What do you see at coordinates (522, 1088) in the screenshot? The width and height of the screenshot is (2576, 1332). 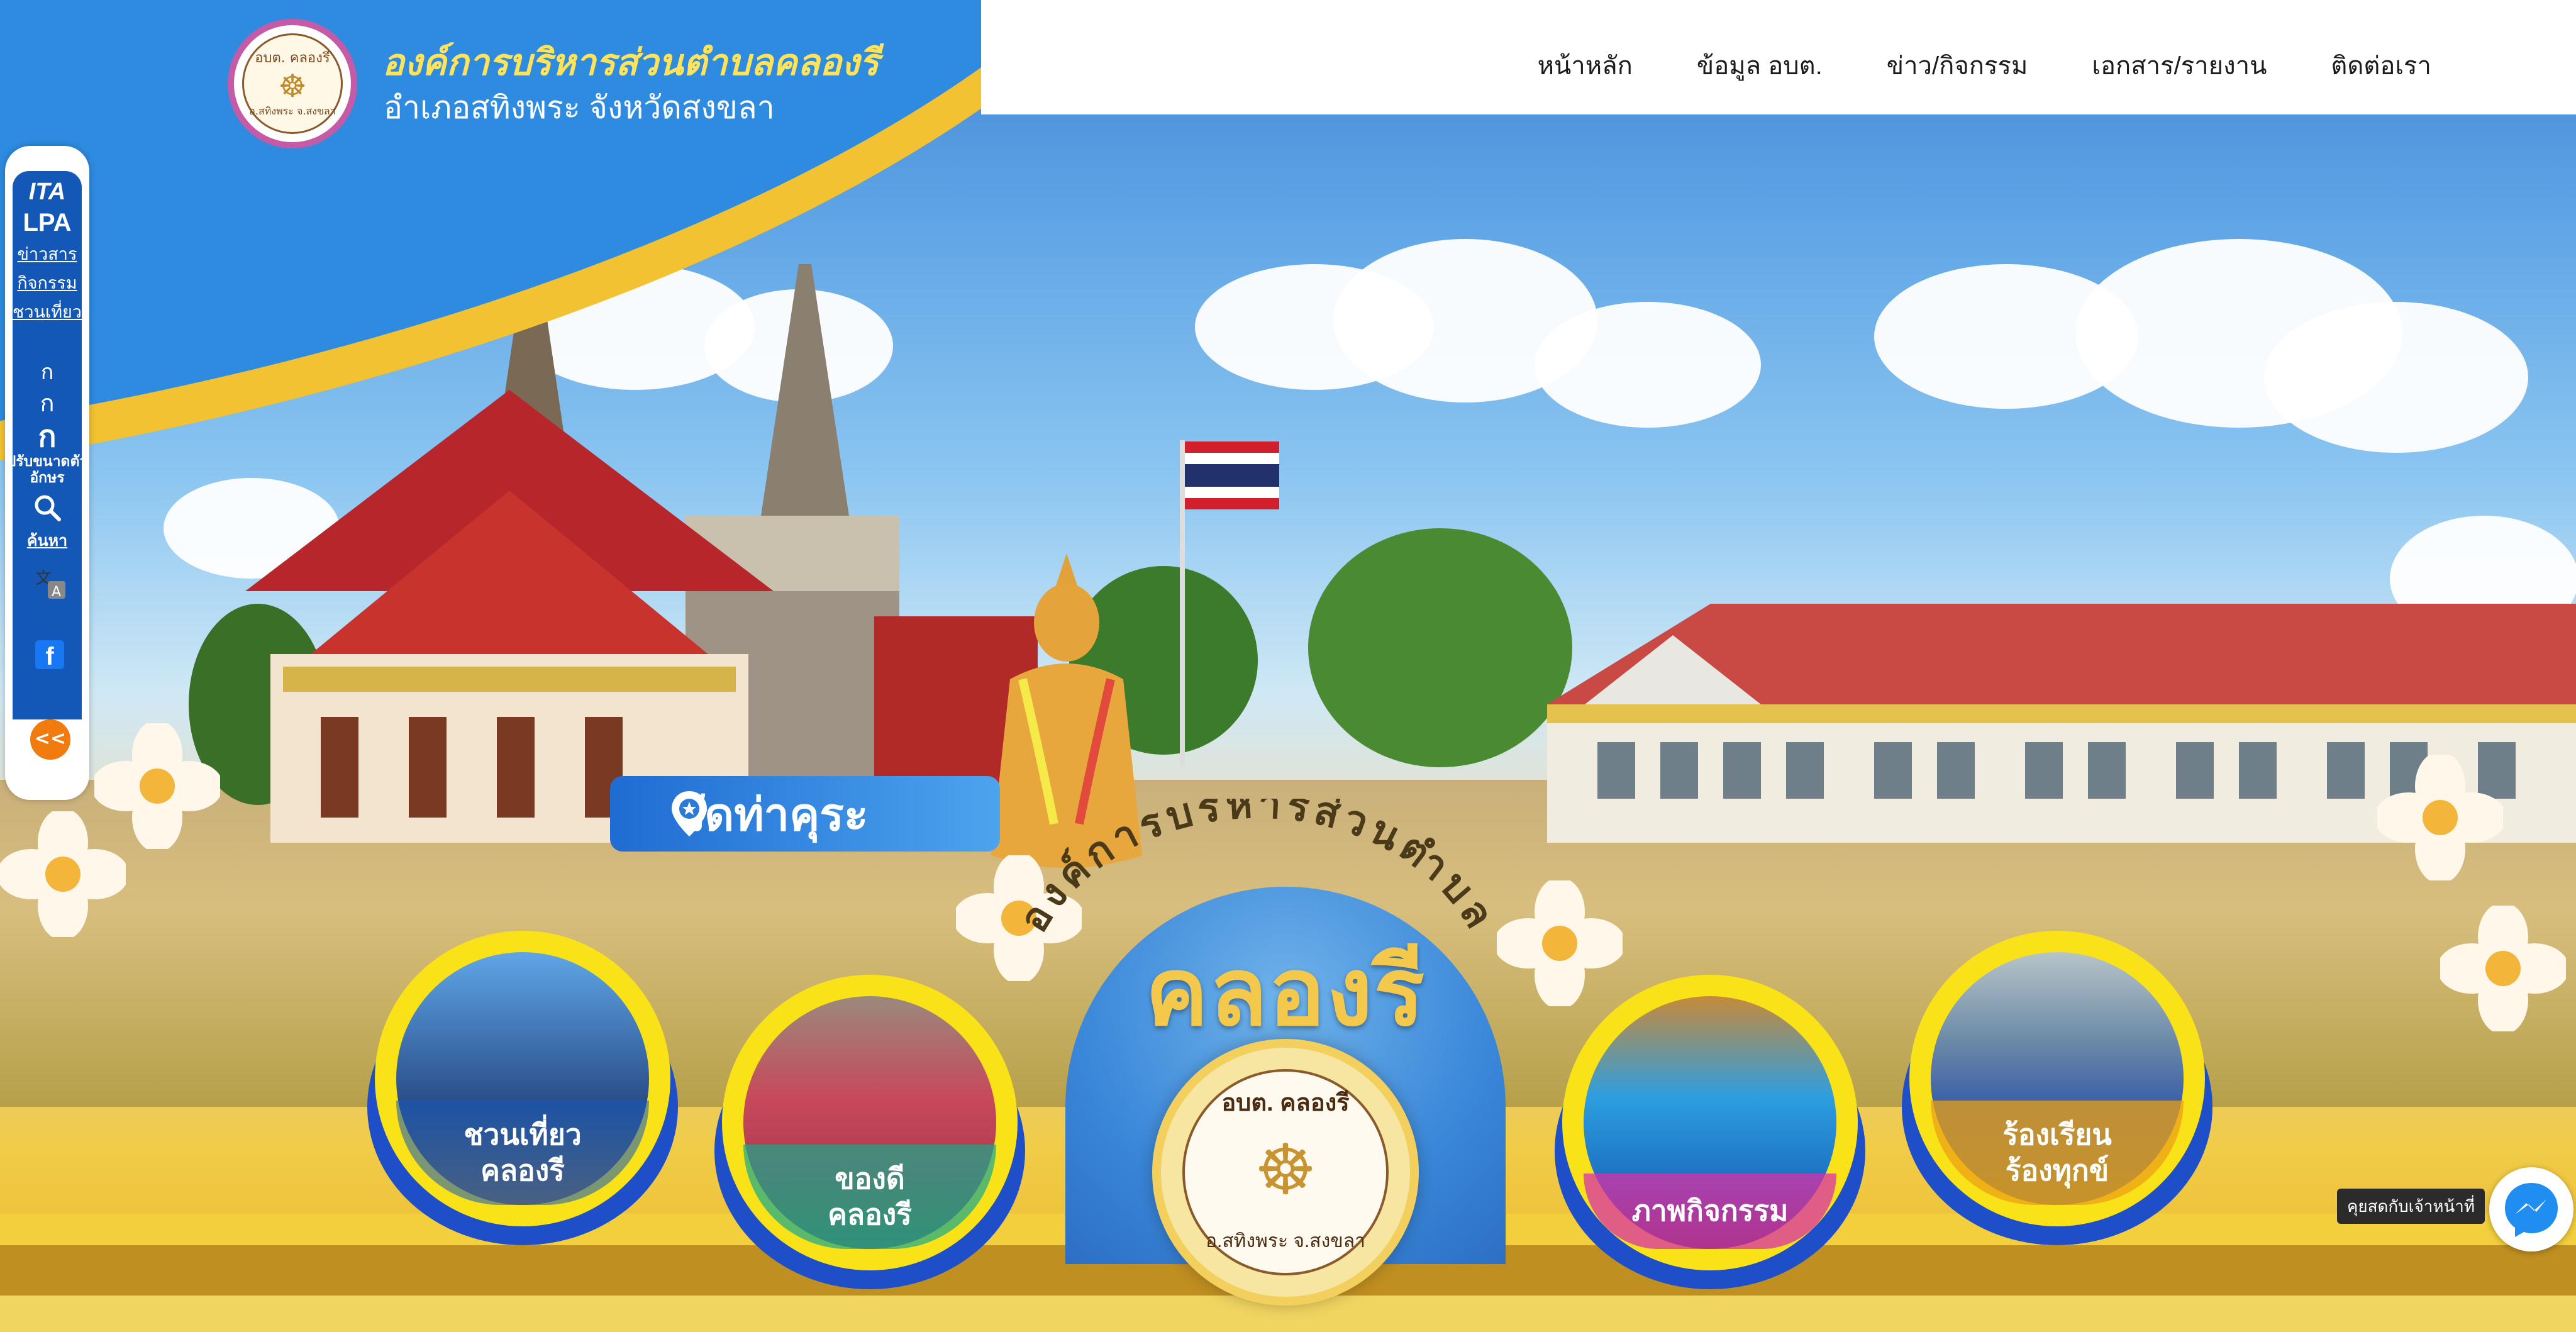 I see `quick-link-travel: ชวนเที่ยว คลองรี` at bounding box center [522, 1088].